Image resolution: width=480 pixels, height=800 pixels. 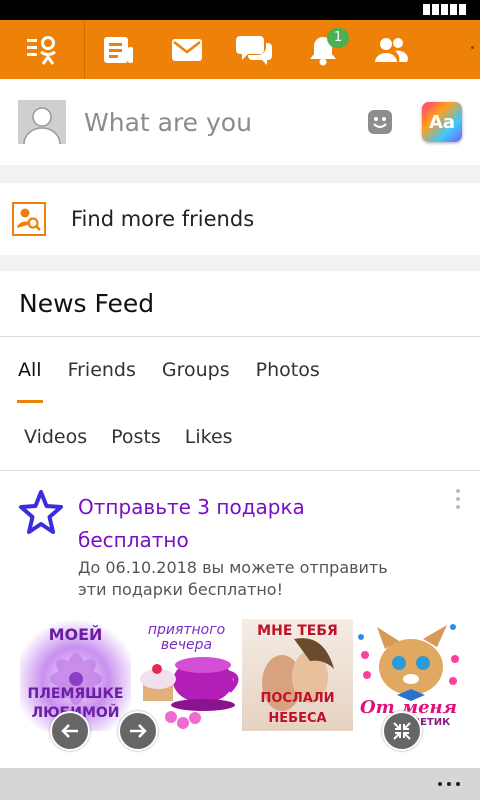 I want to click on tab-videos: Videos, so click(x=55, y=437).